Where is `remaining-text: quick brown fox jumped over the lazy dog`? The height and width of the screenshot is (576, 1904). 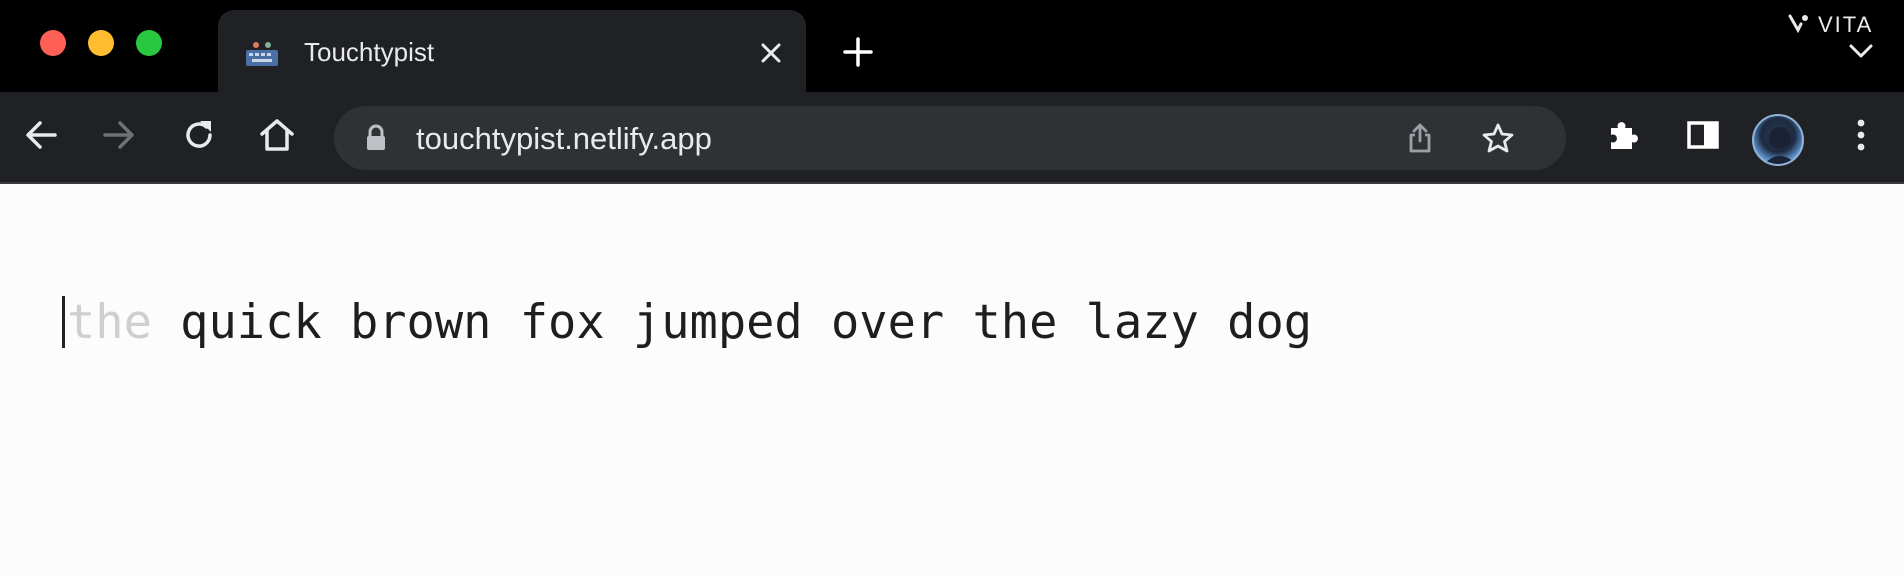 remaining-text: quick brown fox jumped over the lazy dog is located at coordinates (732, 322).